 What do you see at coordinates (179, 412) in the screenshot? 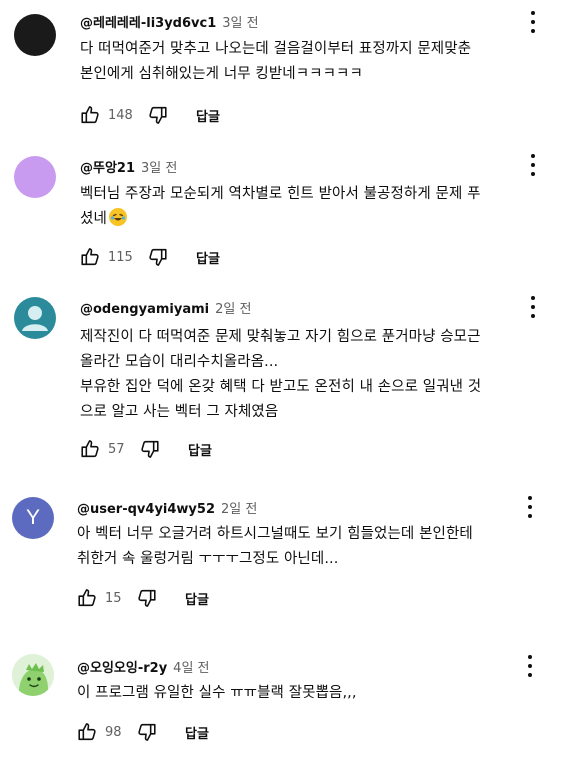
I see `comment-line: 으로 알고 사는 벡터 그 자체였음` at bounding box center [179, 412].